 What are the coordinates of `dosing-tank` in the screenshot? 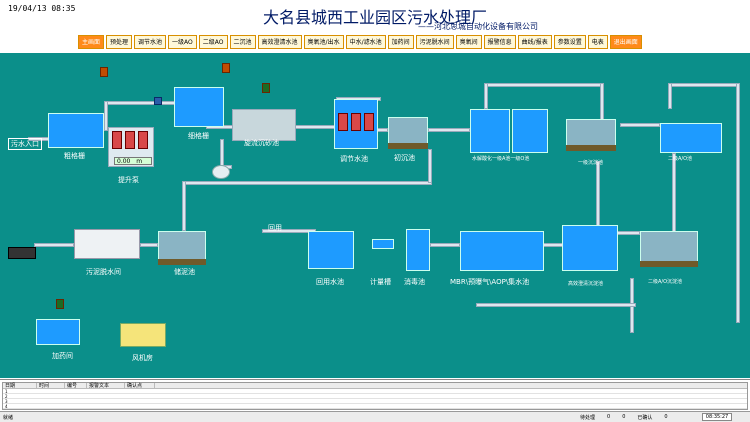 It's located at (58, 332).